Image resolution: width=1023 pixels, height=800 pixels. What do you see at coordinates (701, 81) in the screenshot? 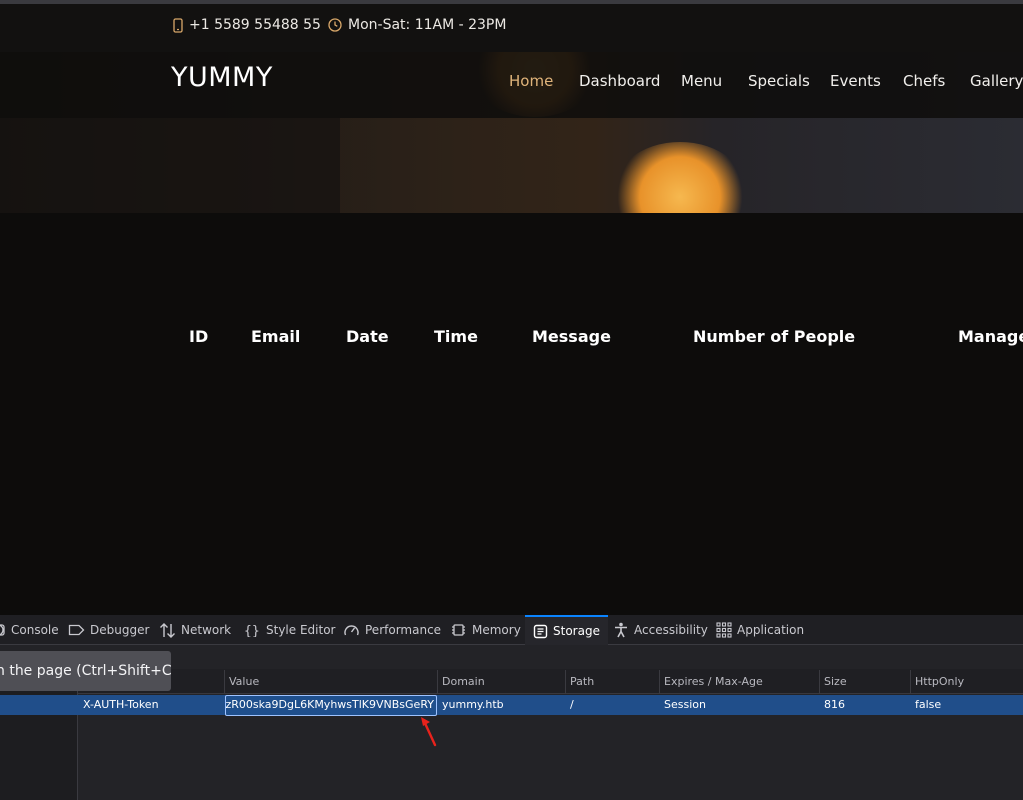
I see `nav-menu: Menu` at bounding box center [701, 81].